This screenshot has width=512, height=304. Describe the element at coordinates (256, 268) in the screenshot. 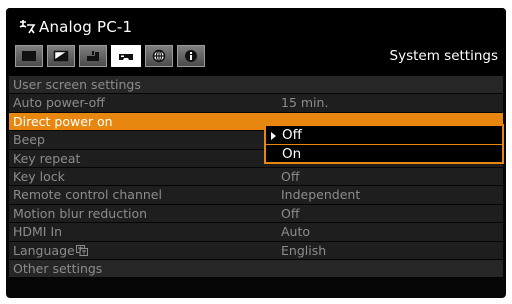

I see `menu-item-other-settings: Other settings` at that location.